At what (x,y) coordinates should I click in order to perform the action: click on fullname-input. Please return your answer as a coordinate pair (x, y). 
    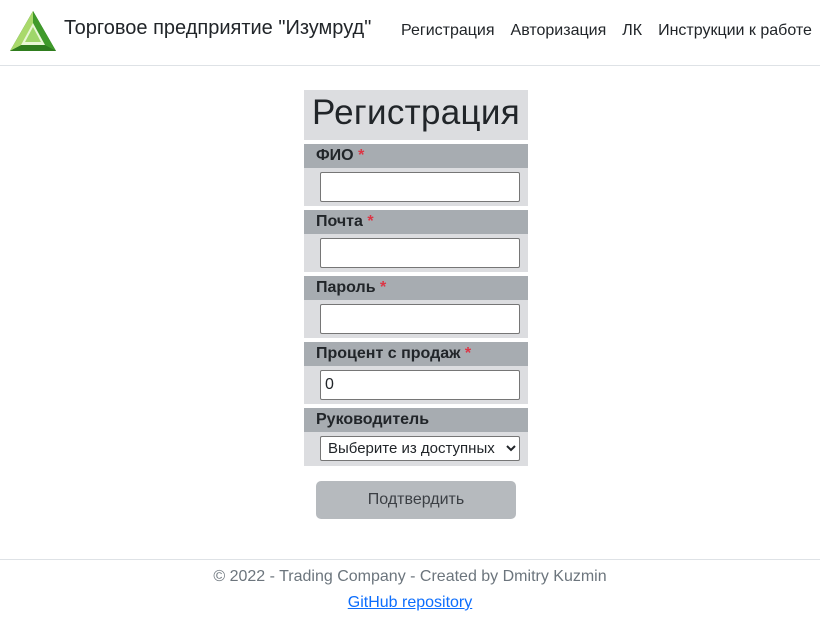
    Looking at the image, I should click on (420, 187).